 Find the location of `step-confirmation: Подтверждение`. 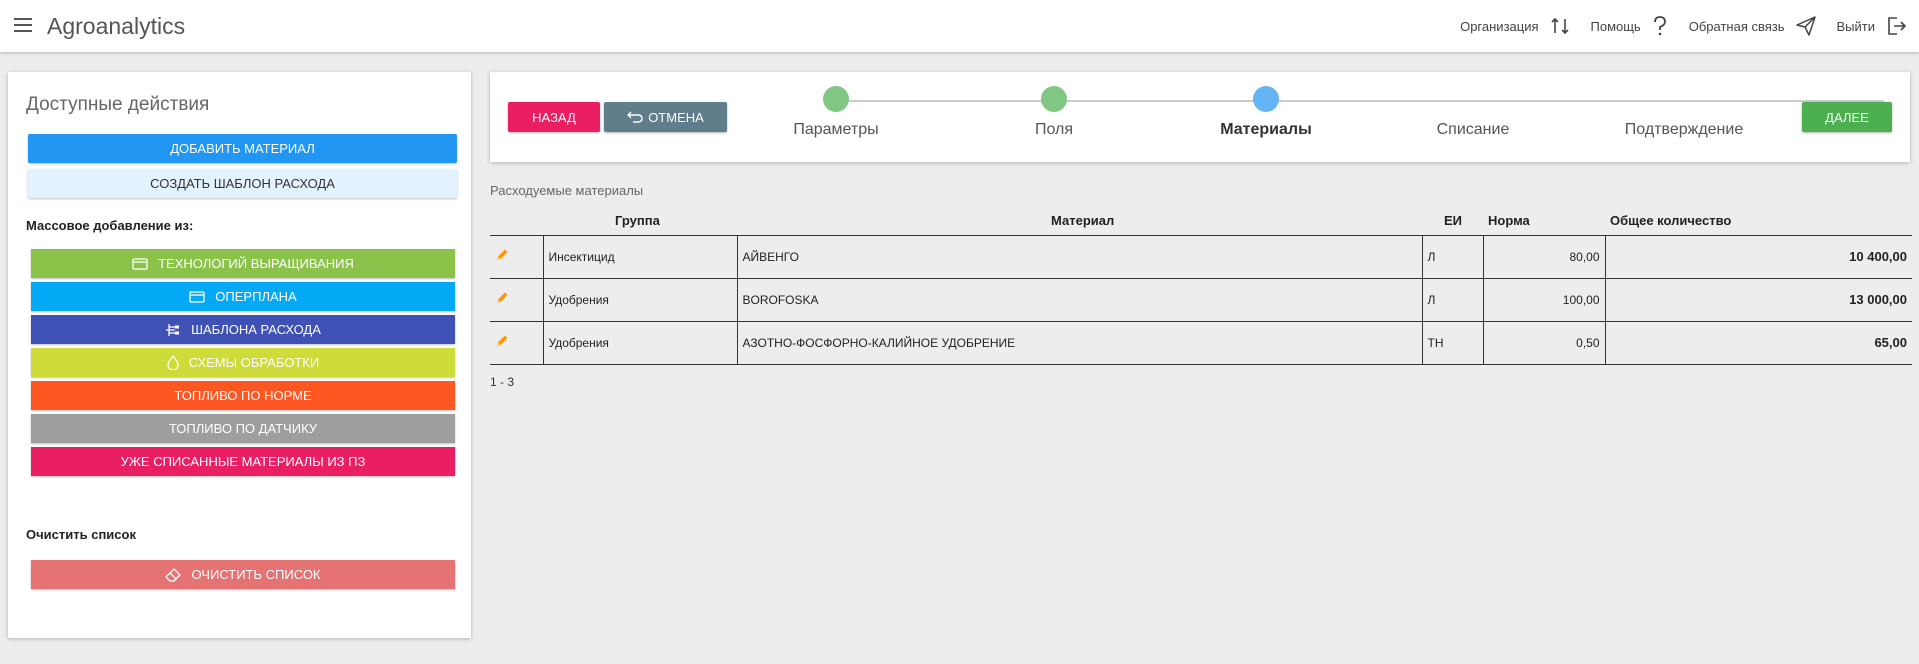

step-confirmation: Подтверждение is located at coordinates (1684, 112).